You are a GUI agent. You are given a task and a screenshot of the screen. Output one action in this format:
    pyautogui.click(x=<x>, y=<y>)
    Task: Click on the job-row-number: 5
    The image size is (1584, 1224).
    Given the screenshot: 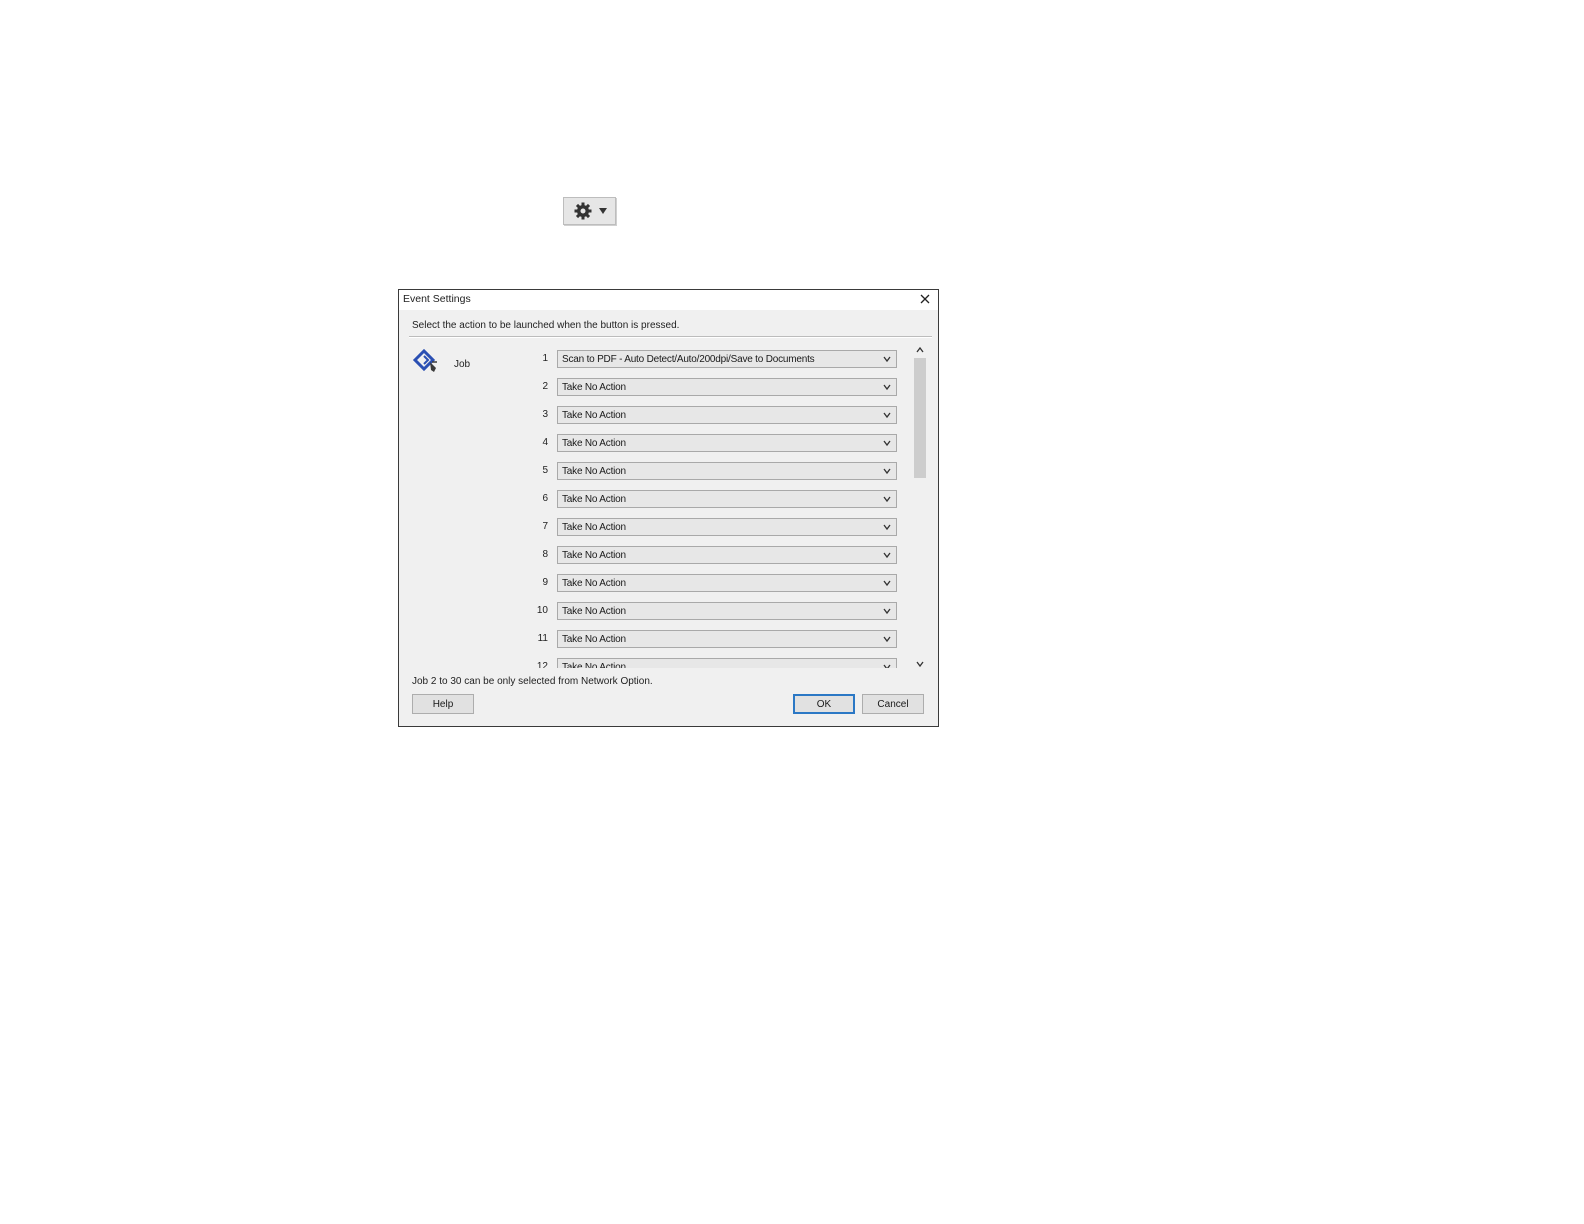 What is the action you would take?
    pyautogui.click(x=545, y=470)
    